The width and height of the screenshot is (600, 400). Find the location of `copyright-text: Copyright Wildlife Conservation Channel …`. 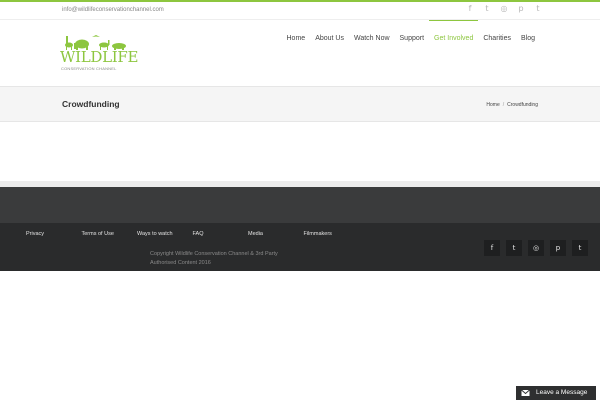

copyright-text: Copyright Wildlife Conservation Channel … is located at coordinates (214, 258).